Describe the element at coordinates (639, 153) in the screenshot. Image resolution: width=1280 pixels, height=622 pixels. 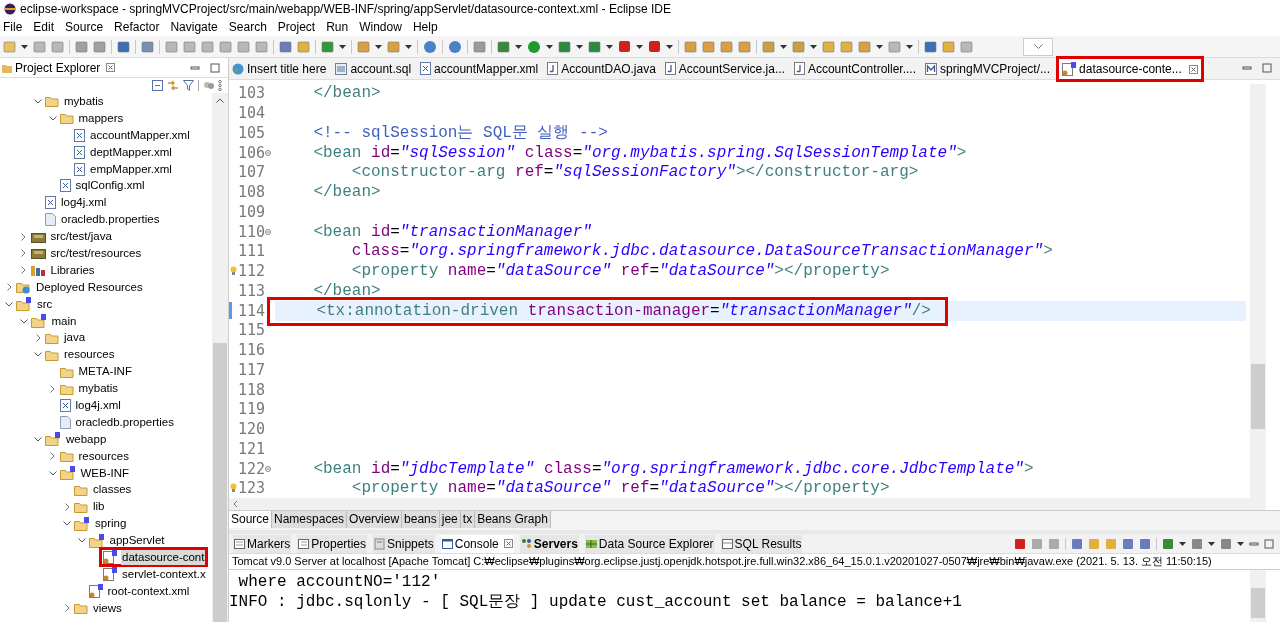
I see `code-line: <bean id="sqlSession" class="org.mybatis.spring.SqlSessionTemplate">` at that location.